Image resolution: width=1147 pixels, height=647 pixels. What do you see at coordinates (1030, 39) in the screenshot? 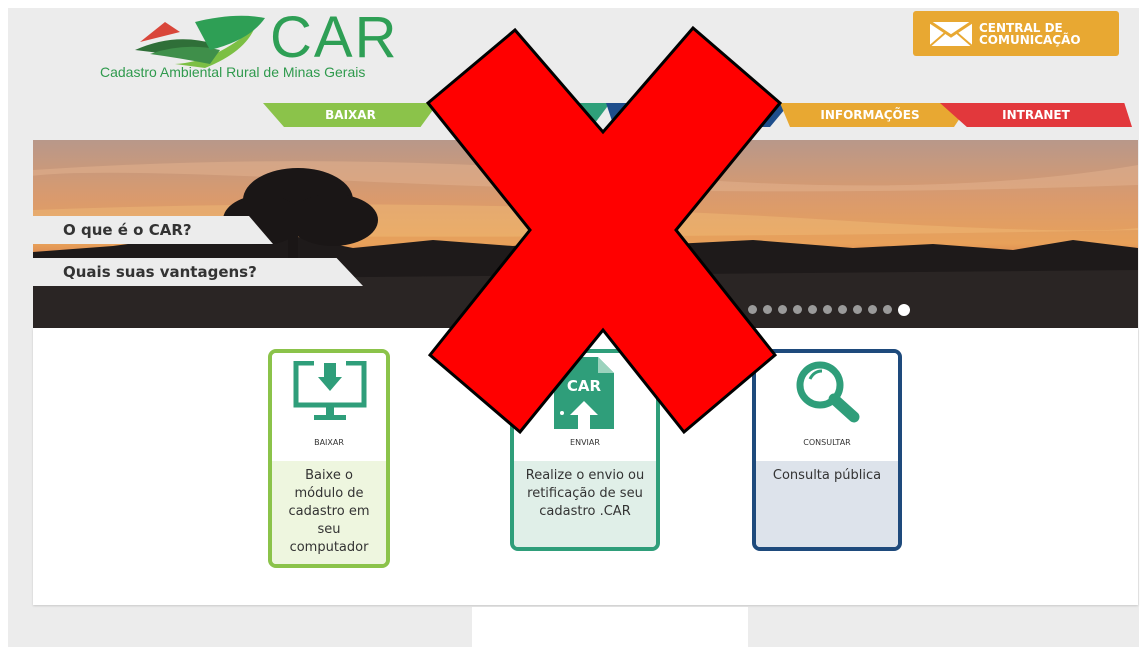
I see `central-label-line2: COMUNICAÇÃO` at bounding box center [1030, 39].